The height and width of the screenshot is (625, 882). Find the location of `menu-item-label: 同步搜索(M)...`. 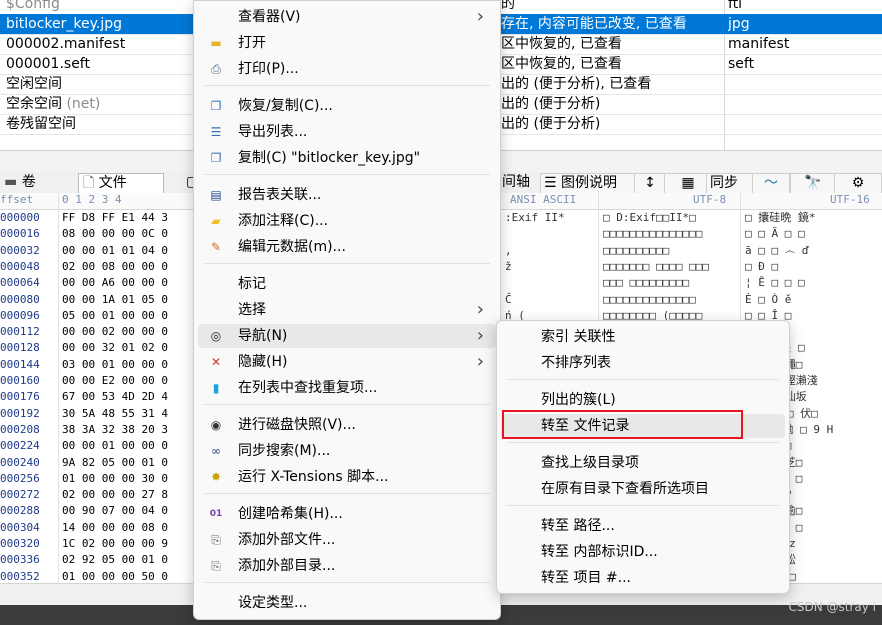

menu-item-label: 同步搜索(M)... is located at coordinates (284, 451).